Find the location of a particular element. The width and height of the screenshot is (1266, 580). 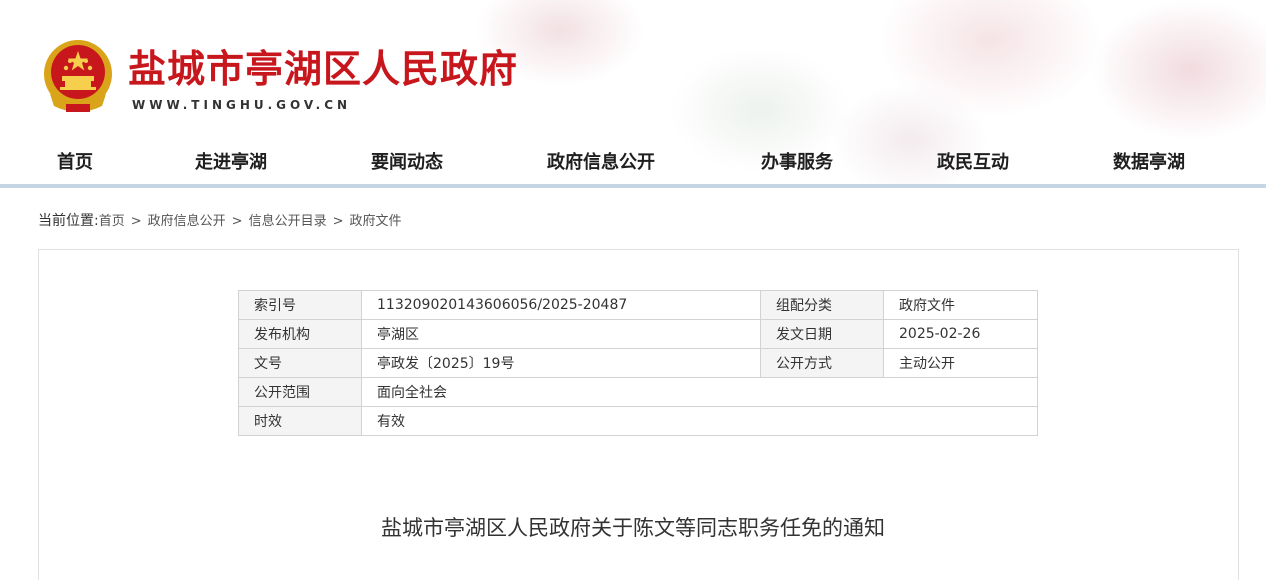

breadcrumb-lead: 当前位置: is located at coordinates (68, 221).